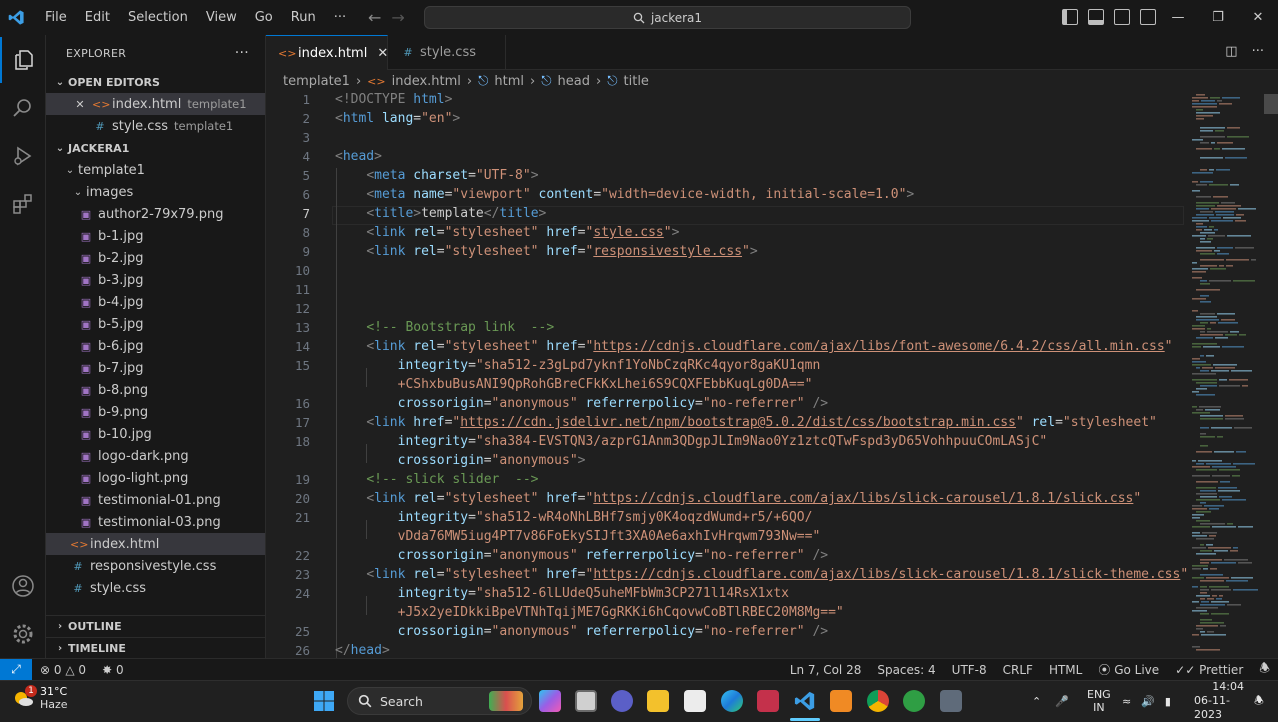  Describe the element at coordinates (324, 703) in the screenshot. I see `windows-start-icon` at that location.